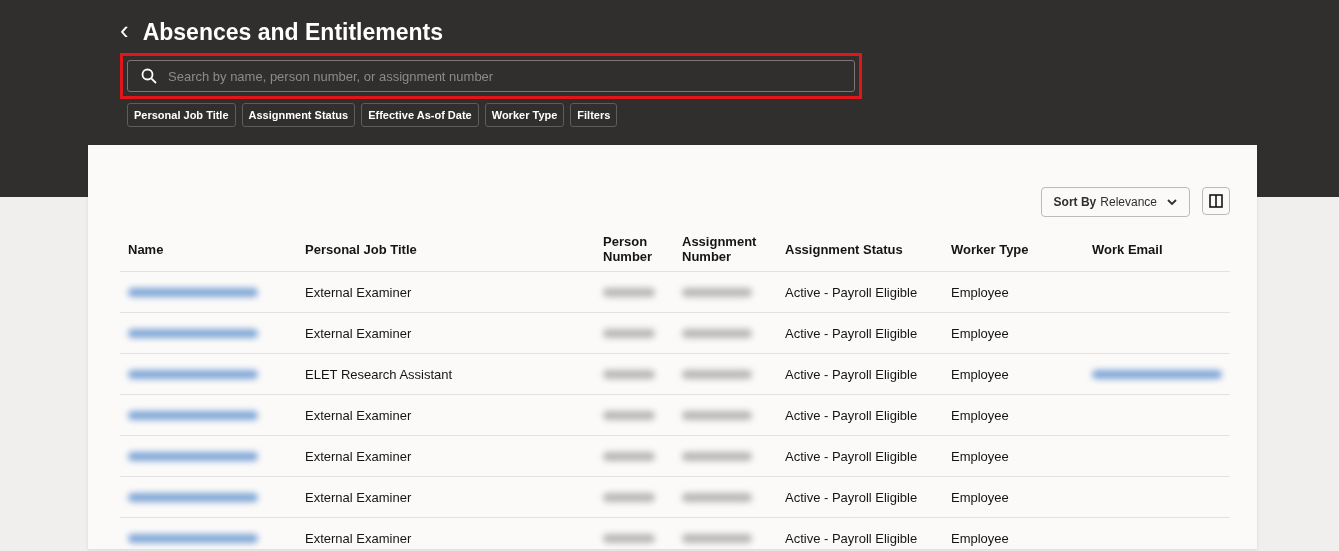 This screenshot has width=1339, height=551. I want to click on search-icon, so click(149, 76).